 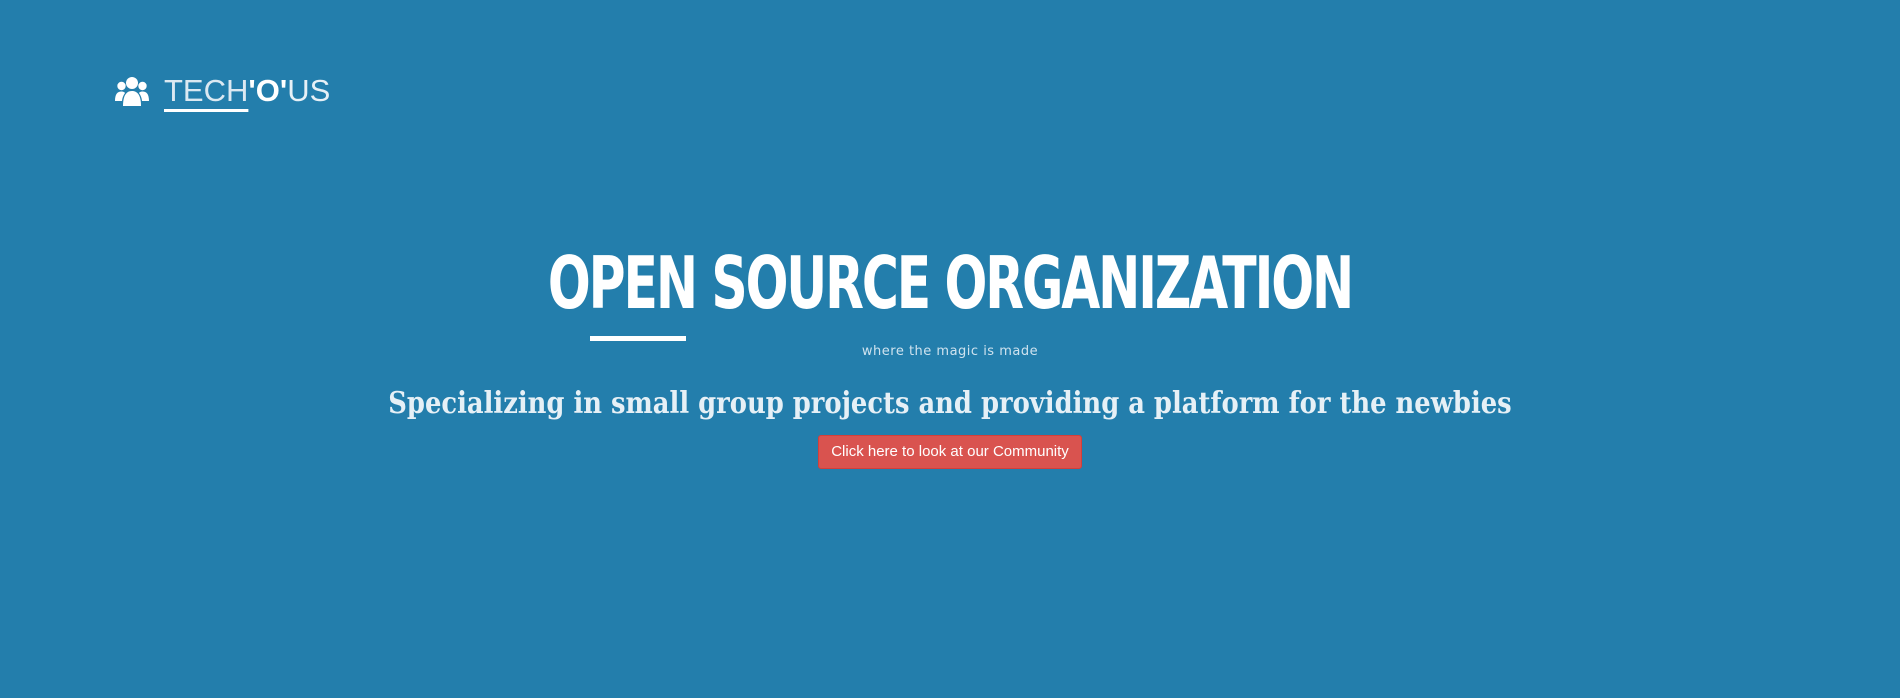 I want to click on hero-title: OPEN SOURCE ORGANIZATION, so click(x=950, y=283).